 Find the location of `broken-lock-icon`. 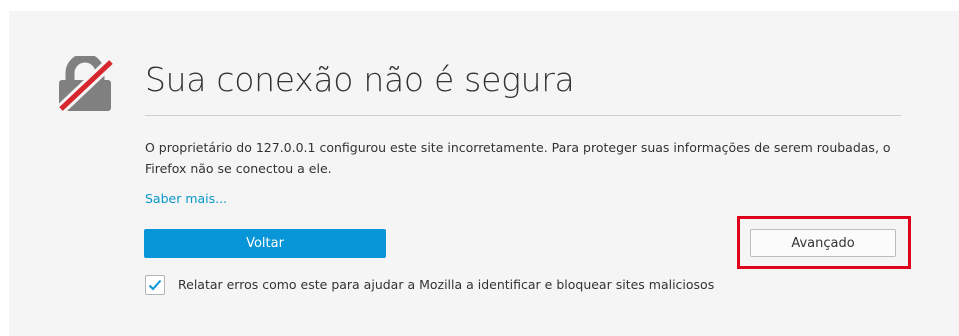

broken-lock-icon is located at coordinates (86, 84).